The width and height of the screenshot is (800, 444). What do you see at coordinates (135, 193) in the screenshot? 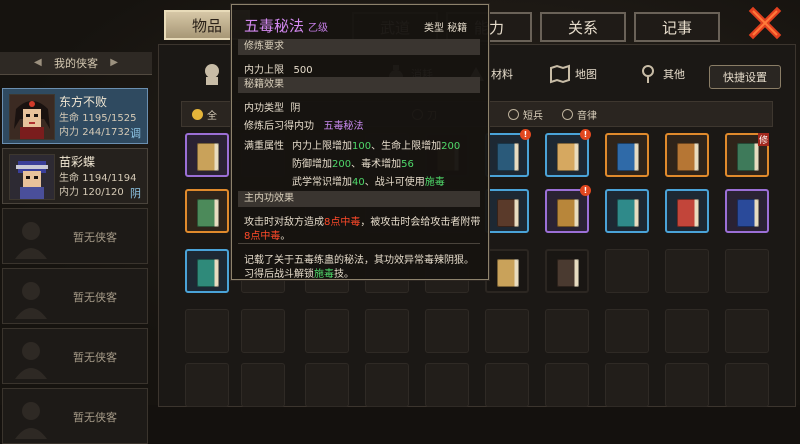
I see `hero-tag: 阴` at bounding box center [135, 193].